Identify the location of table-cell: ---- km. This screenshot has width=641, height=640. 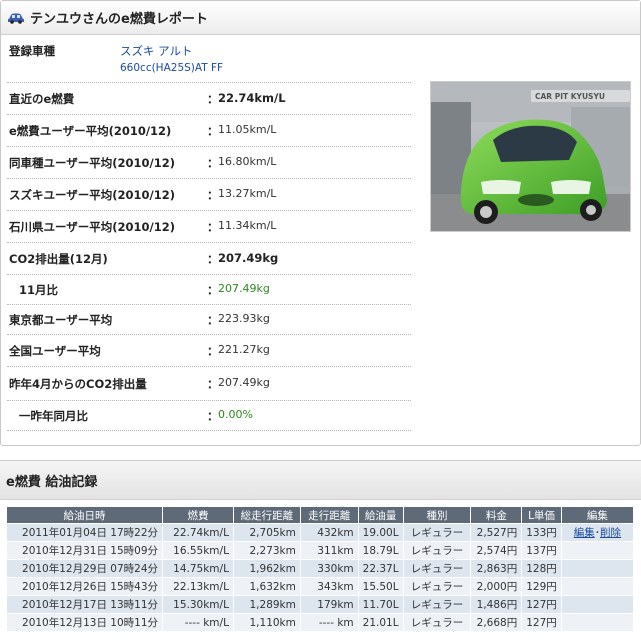
(329, 622).